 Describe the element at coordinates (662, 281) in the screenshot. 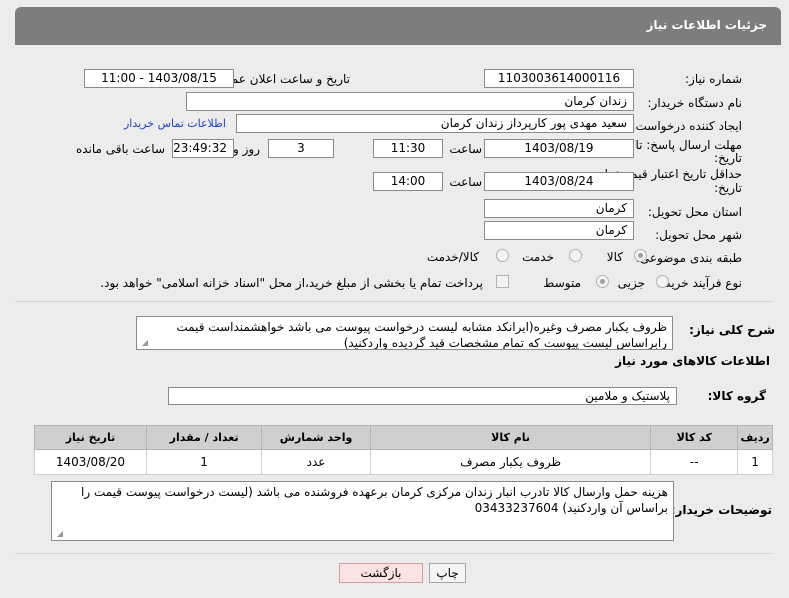

I see `process-minor-radio` at that location.